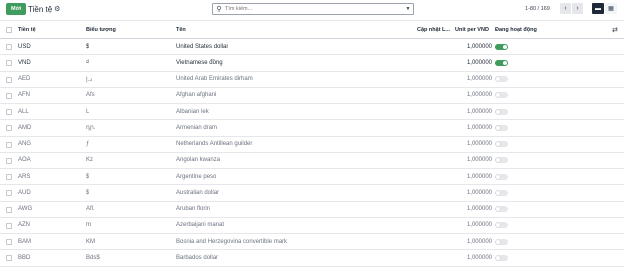 The image size is (624, 268). I want to click on column-header-name: Tên, so click(181, 29).